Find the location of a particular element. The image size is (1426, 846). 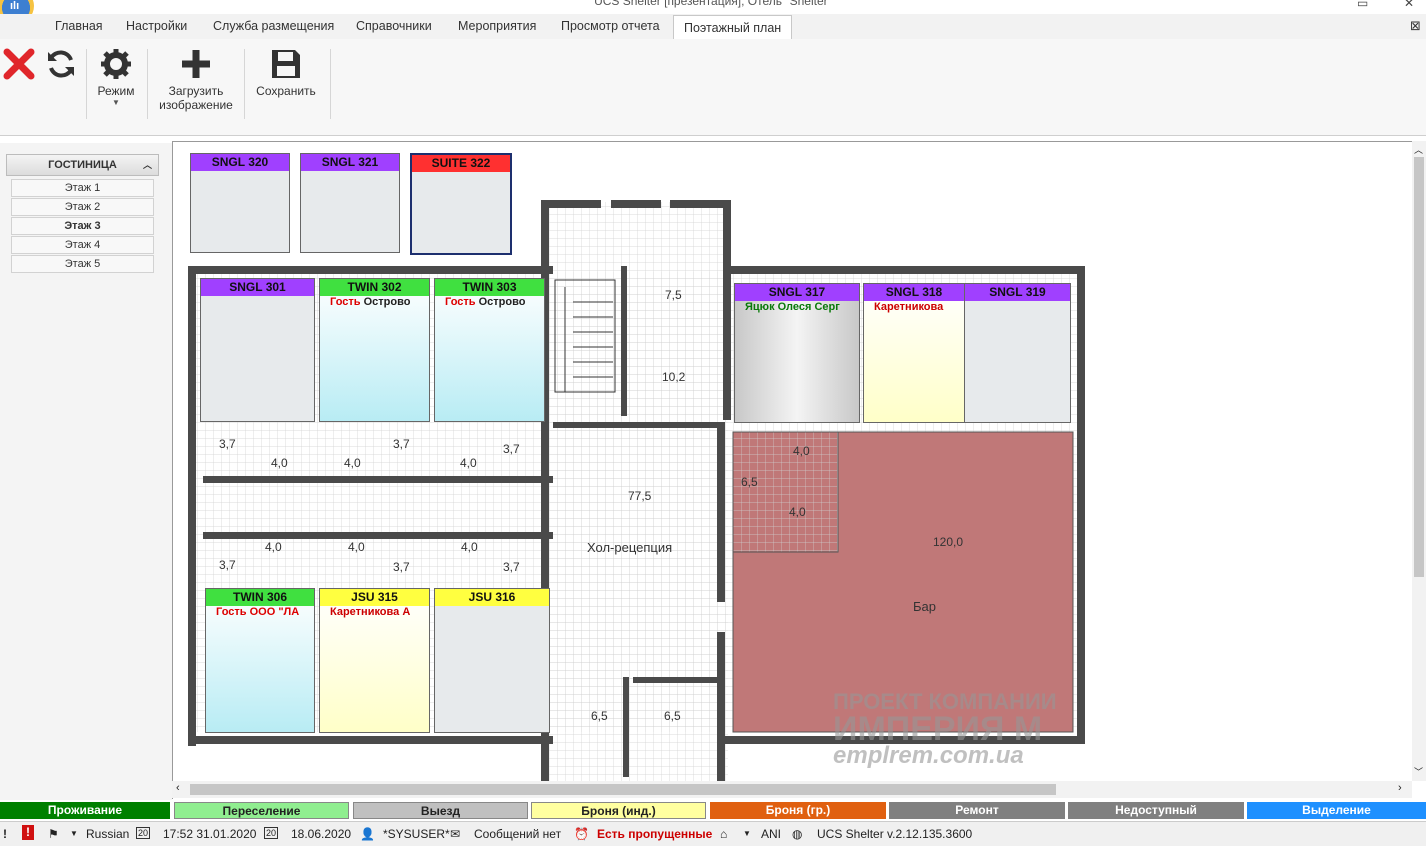

ribbon: Режим ▼ Загрузить изображение Сохранить is located at coordinates (713, 87).